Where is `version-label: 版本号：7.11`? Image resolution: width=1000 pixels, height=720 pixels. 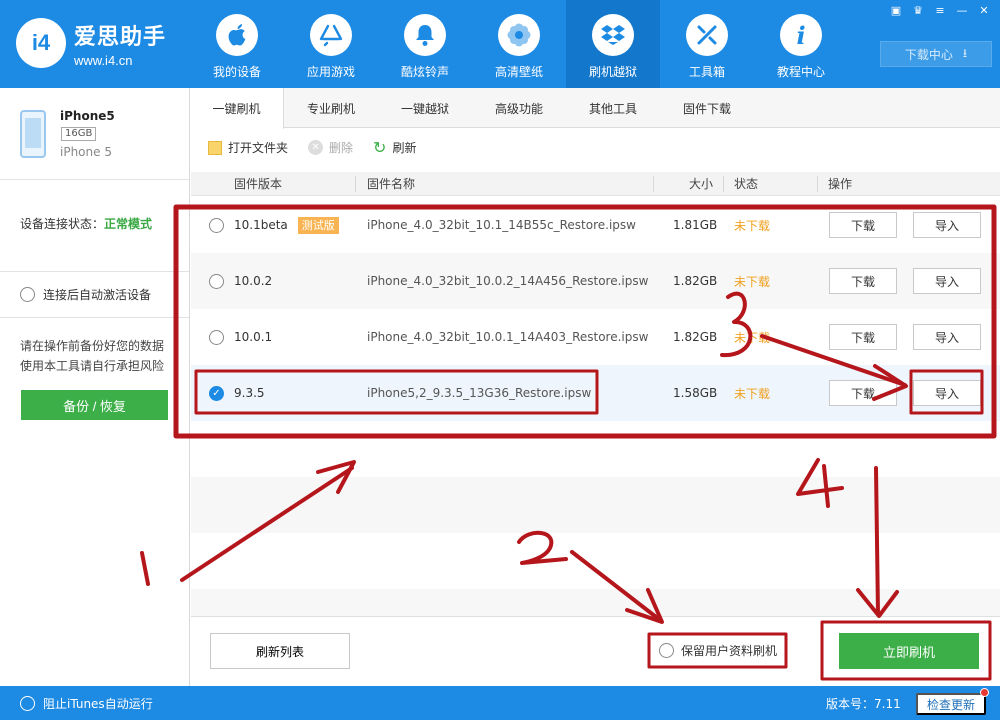
version-label: 版本号：7.11 is located at coordinates (863, 704).